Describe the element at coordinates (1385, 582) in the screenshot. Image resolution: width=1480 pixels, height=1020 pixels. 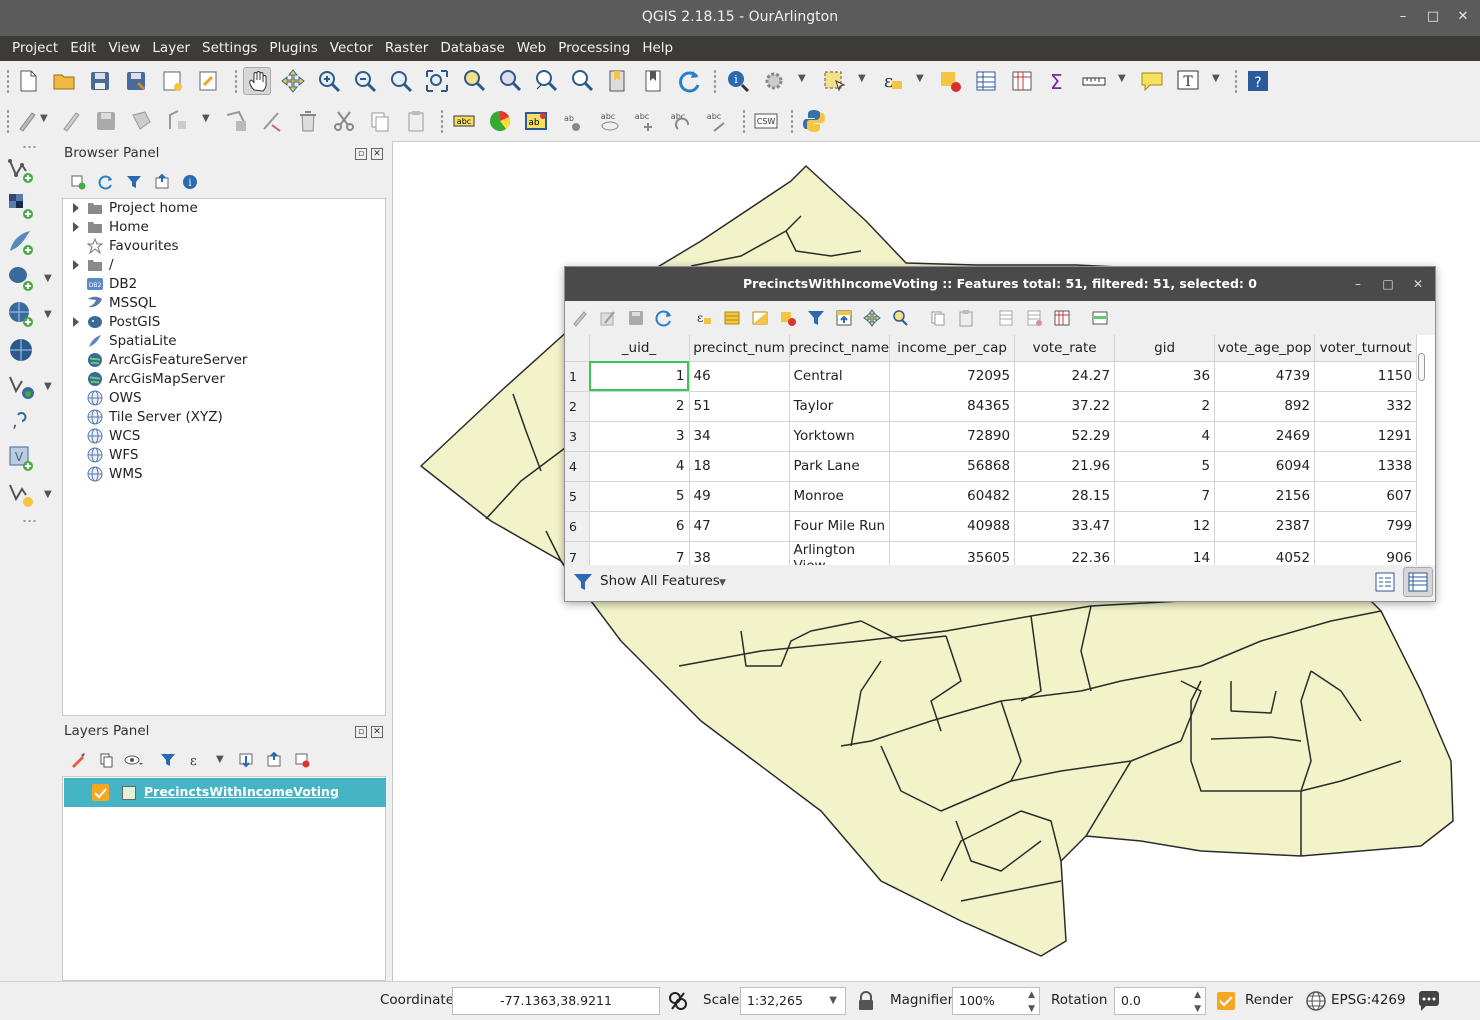
I see `form-view-icon` at that location.